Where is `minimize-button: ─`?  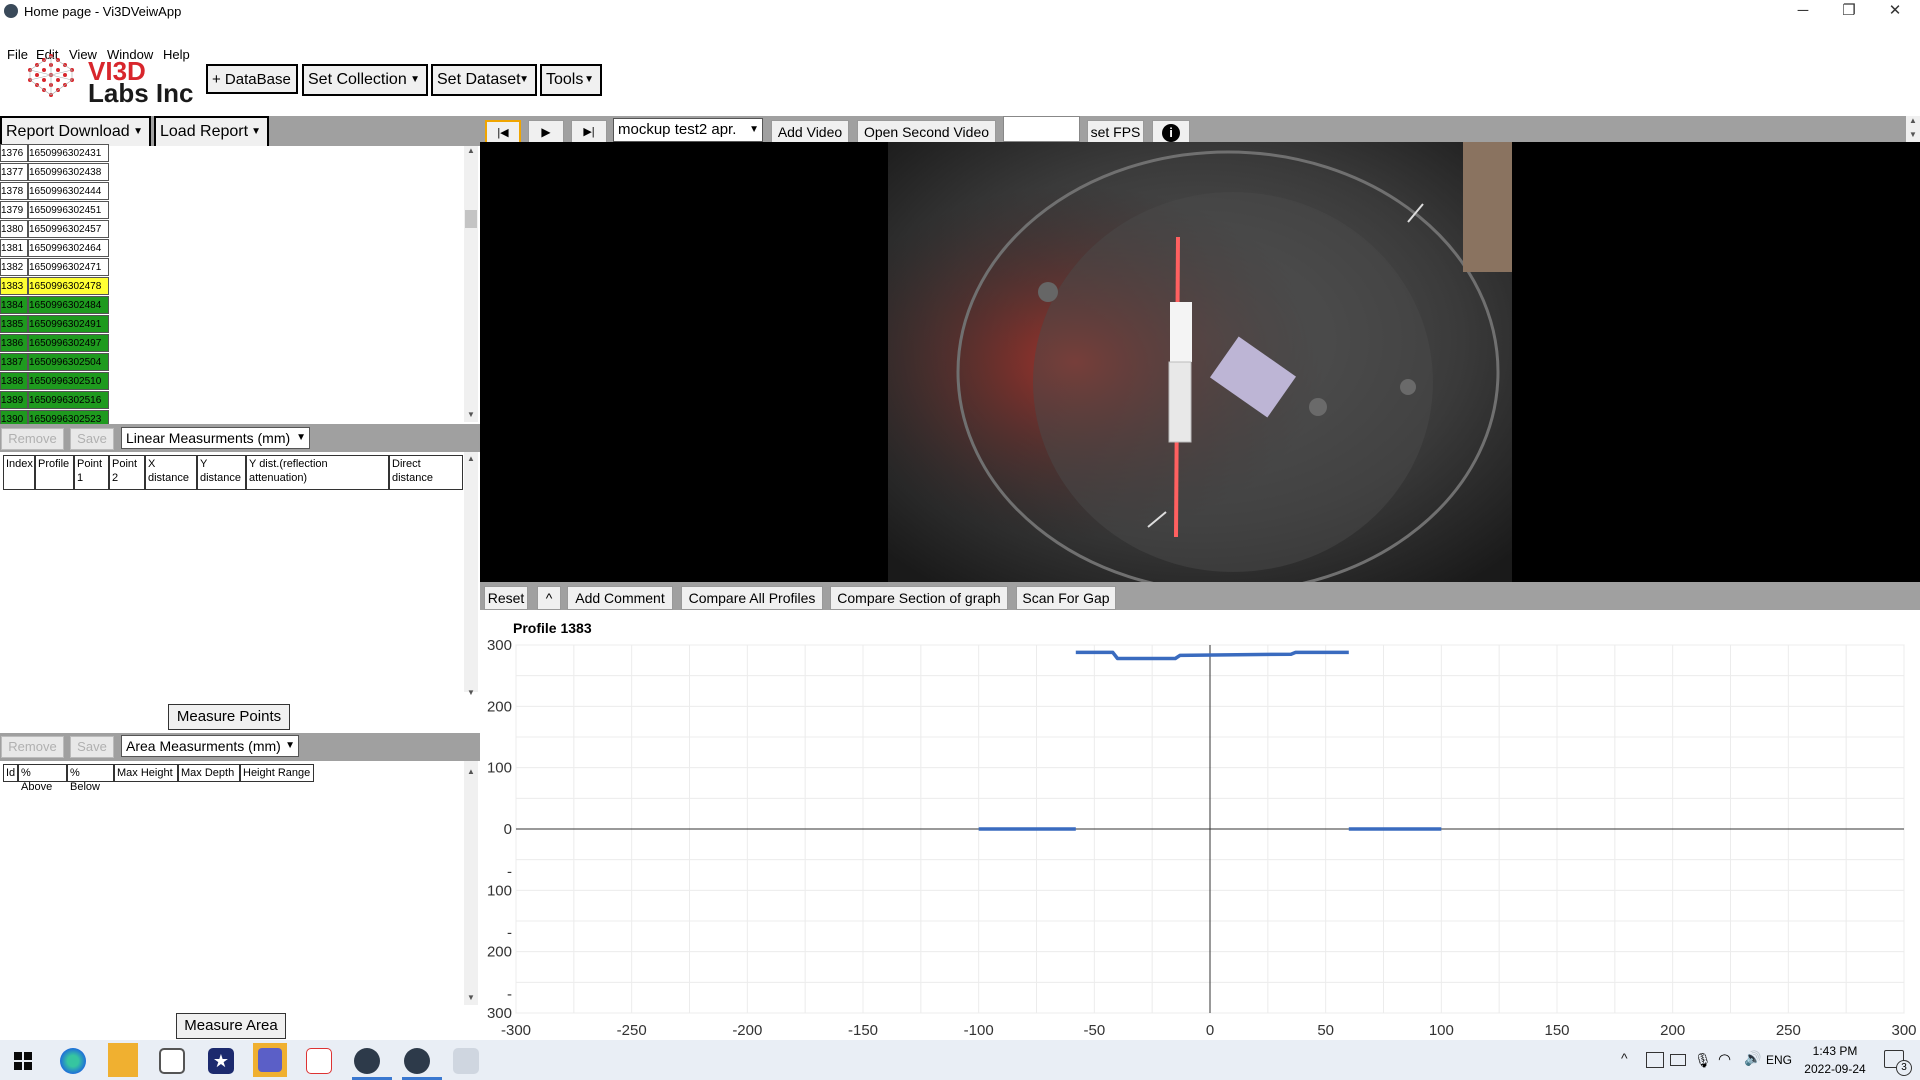
minimize-button: ─ is located at coordinates (1803, 11).